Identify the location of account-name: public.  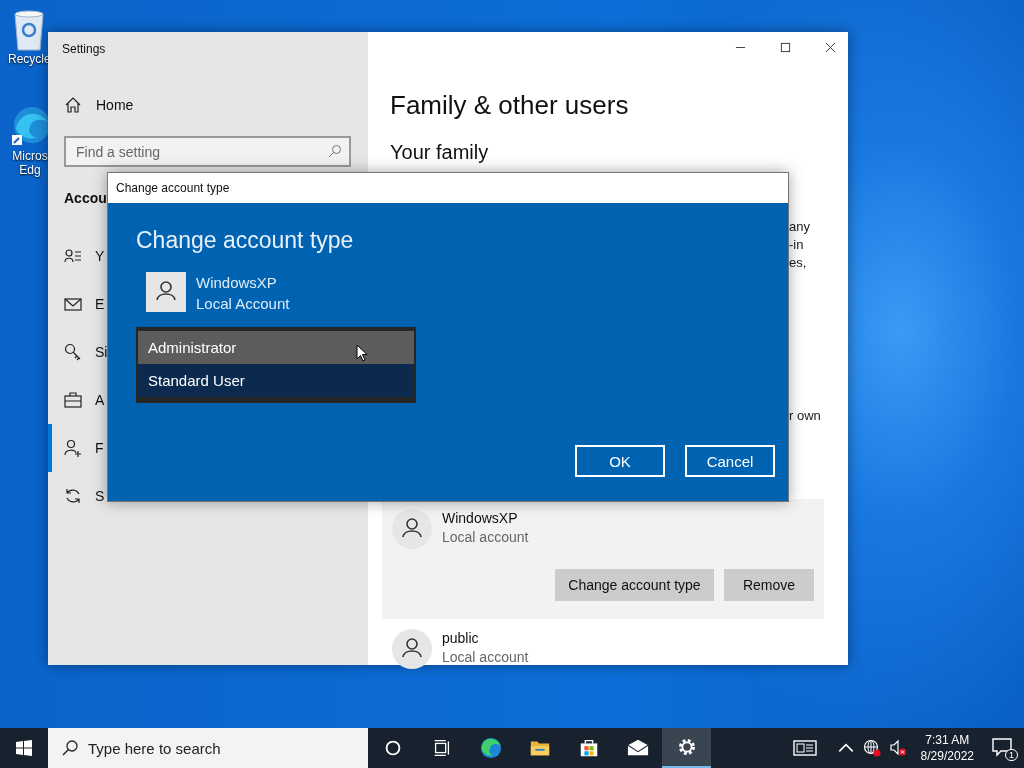
(461, 638).